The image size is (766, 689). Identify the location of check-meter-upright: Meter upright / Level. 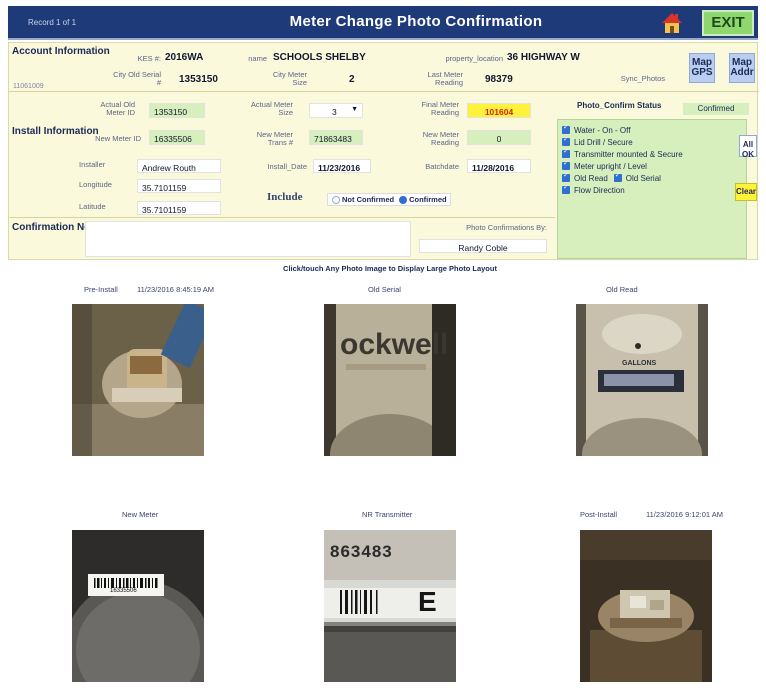
(652, 165).